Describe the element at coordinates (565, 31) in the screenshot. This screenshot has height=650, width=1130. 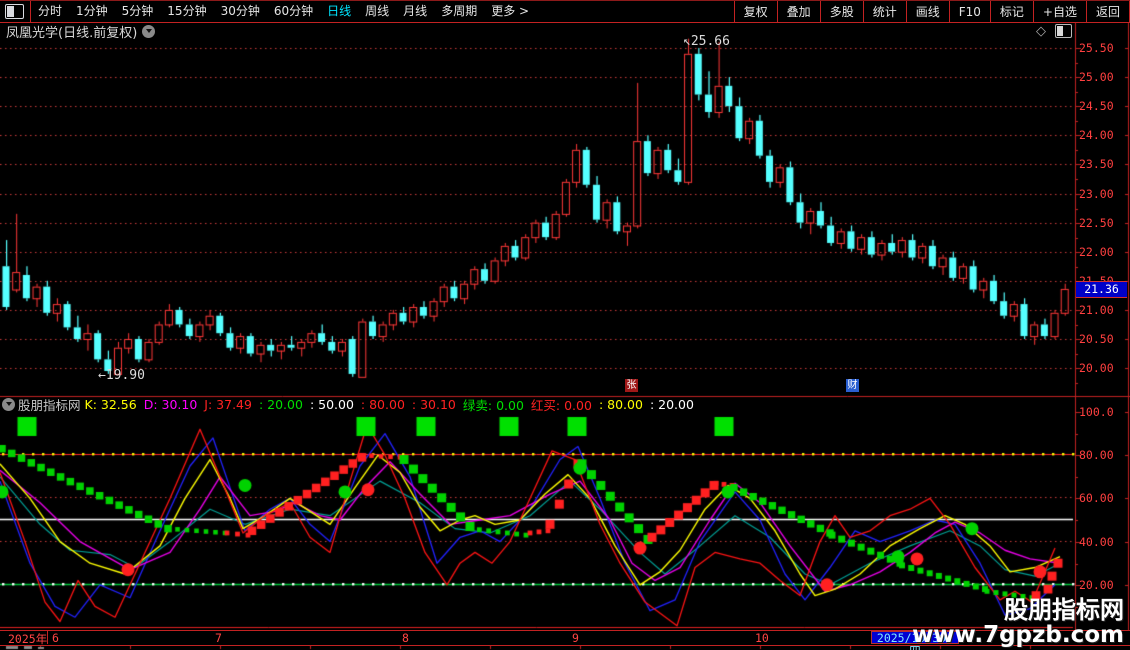
I see `titlebar: 凤凰光学(日线.前复权) ◇` at that location.